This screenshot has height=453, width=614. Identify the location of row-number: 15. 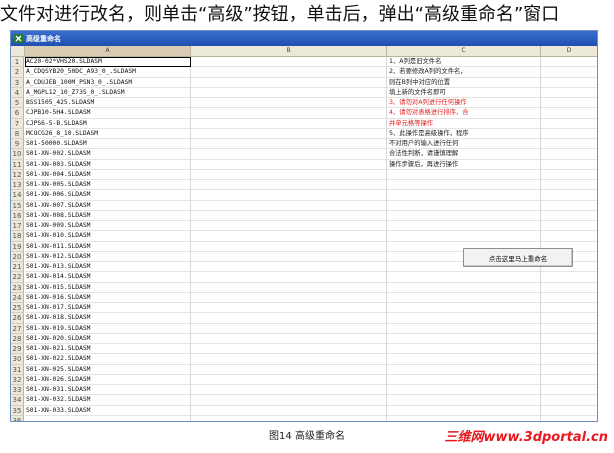
(17, 205).